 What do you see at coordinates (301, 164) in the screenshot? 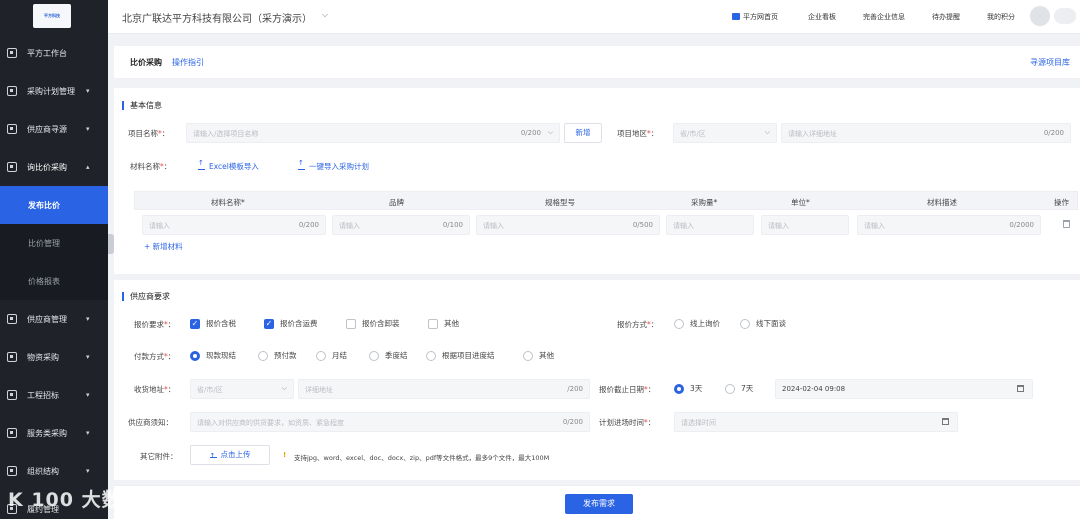
I see `upload-icon` at bounding box center [301, 164].